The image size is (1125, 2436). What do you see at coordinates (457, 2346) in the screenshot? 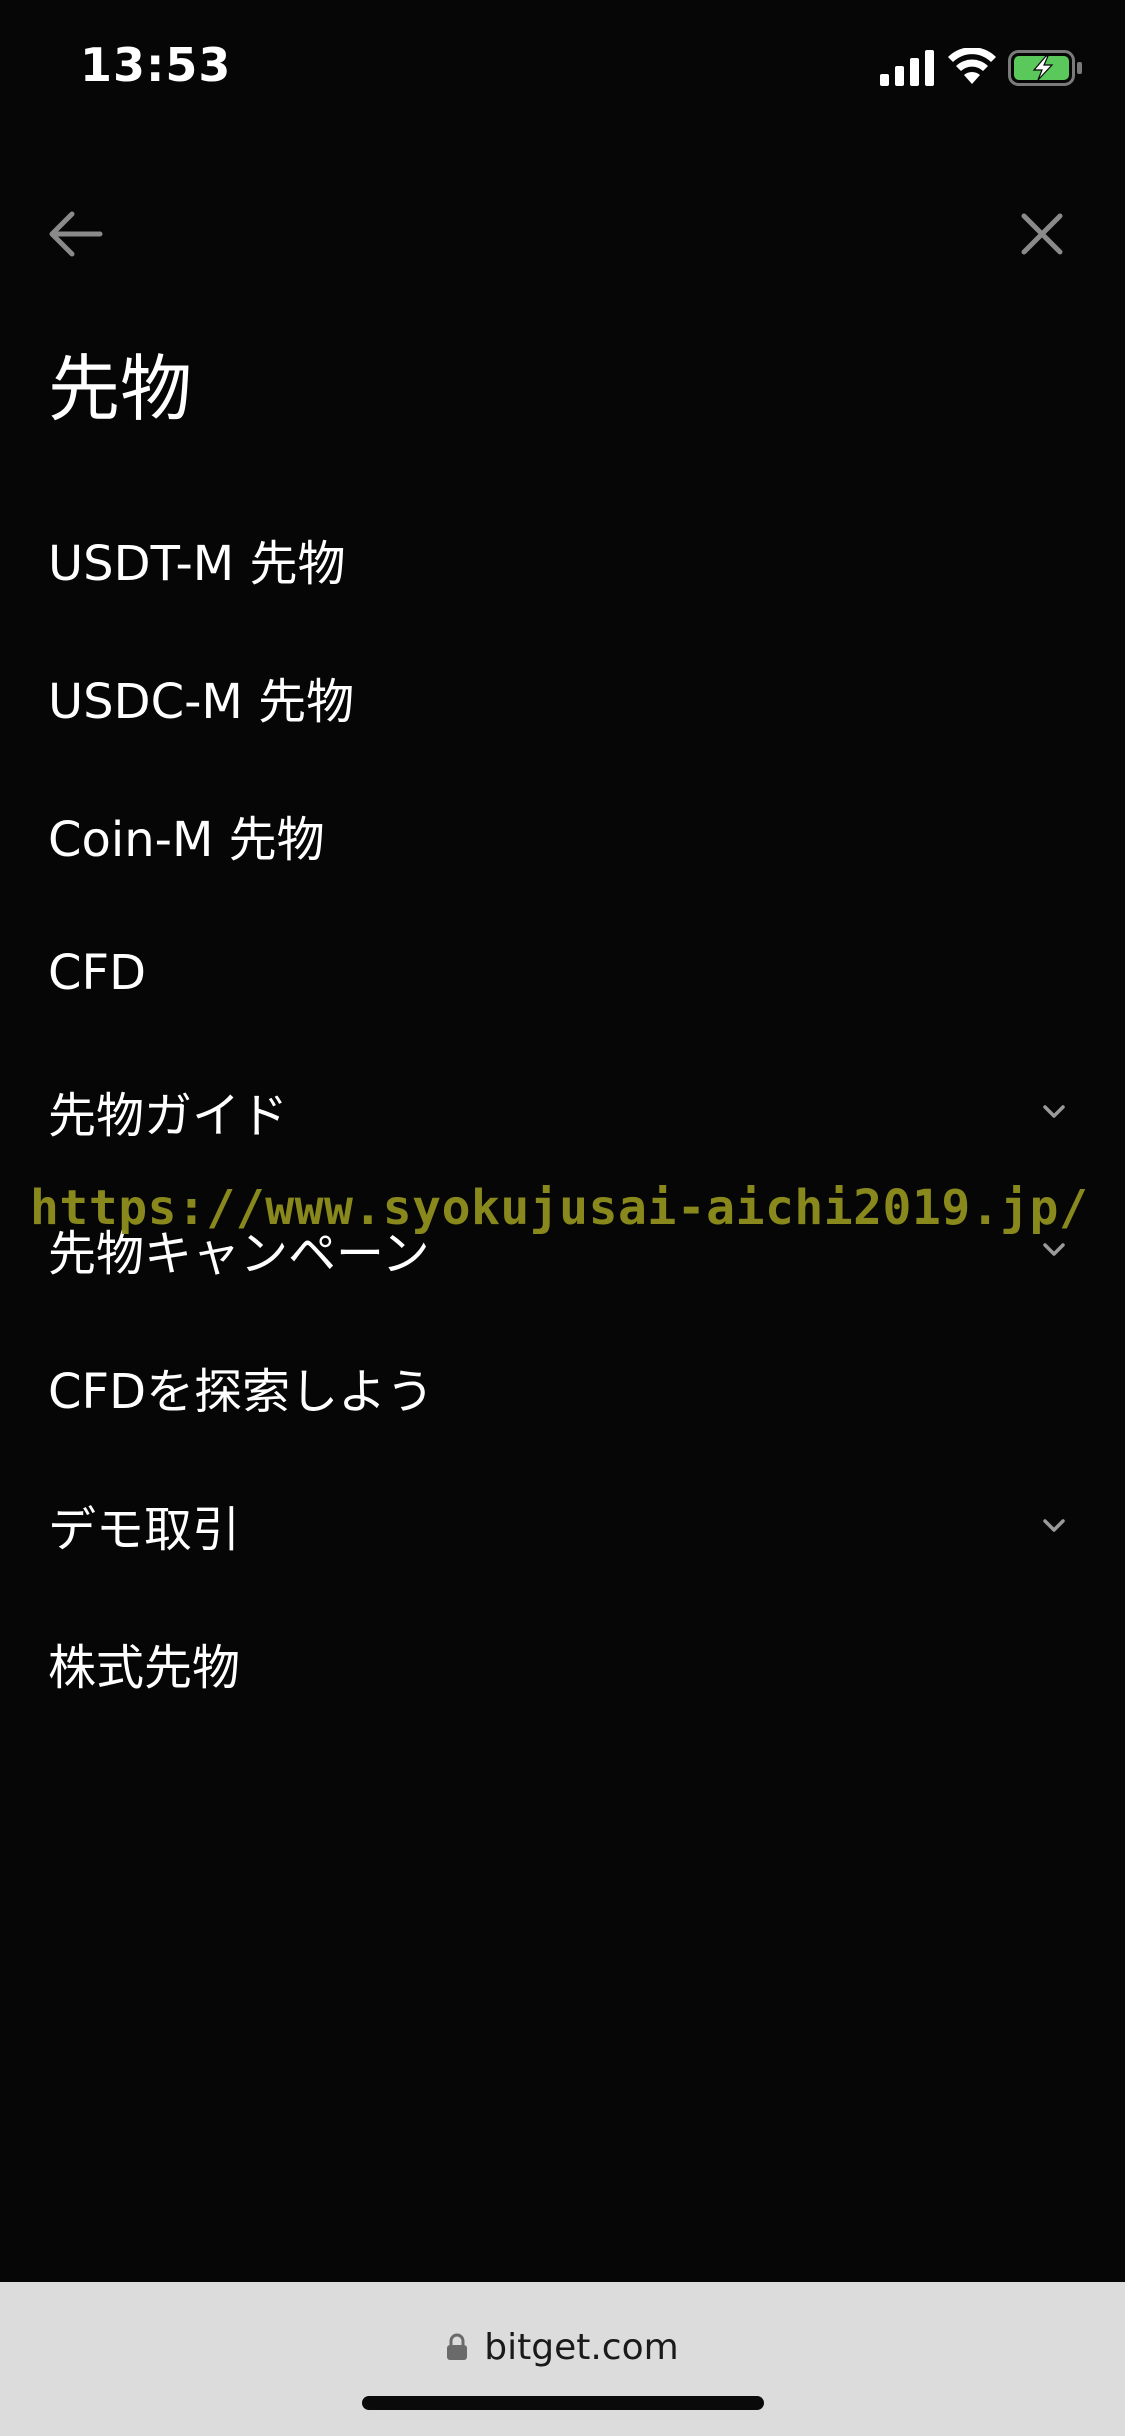
I see `lock-icon` at bounding box center [457, 2346].